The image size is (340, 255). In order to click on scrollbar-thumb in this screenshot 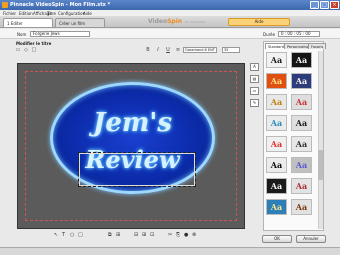, I will do `click(320, 165)`.